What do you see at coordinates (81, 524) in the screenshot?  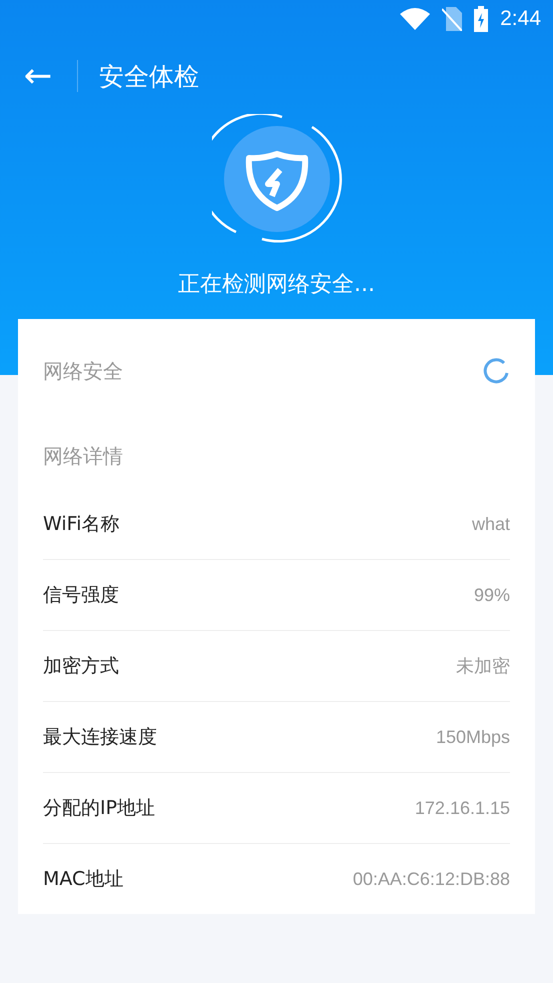 I see `detail-label: WiFi名称` at bounding box center [81, 524].